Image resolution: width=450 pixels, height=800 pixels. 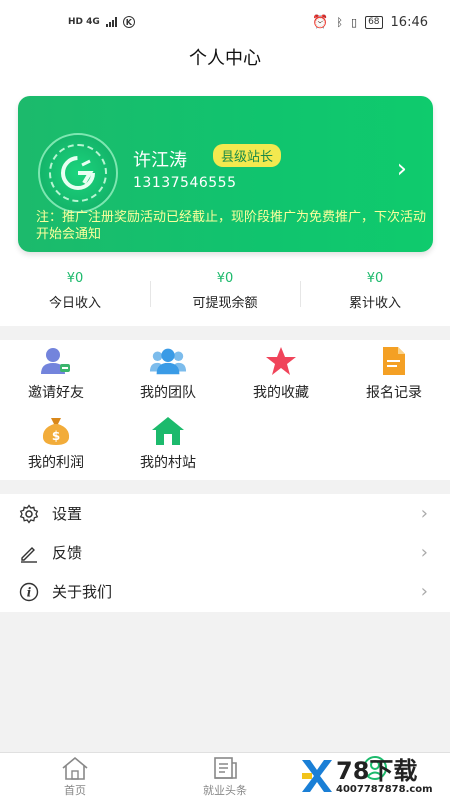 What do you see at coordinates (320, 22) in the screenshot?
I see `alarm-icon: ⏰` at bounding box center [320, 22].